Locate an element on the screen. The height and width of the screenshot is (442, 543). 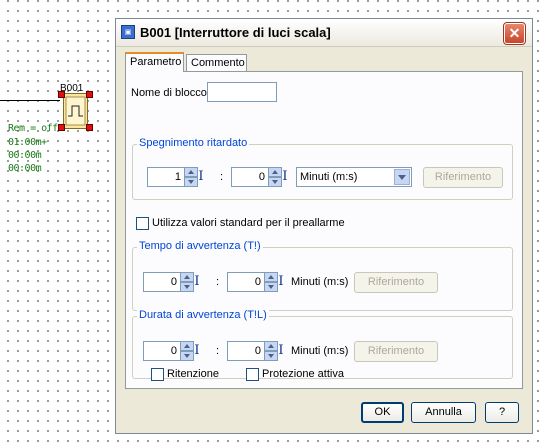
warning-duration-b-spinner is located at coordinates (271, 351).